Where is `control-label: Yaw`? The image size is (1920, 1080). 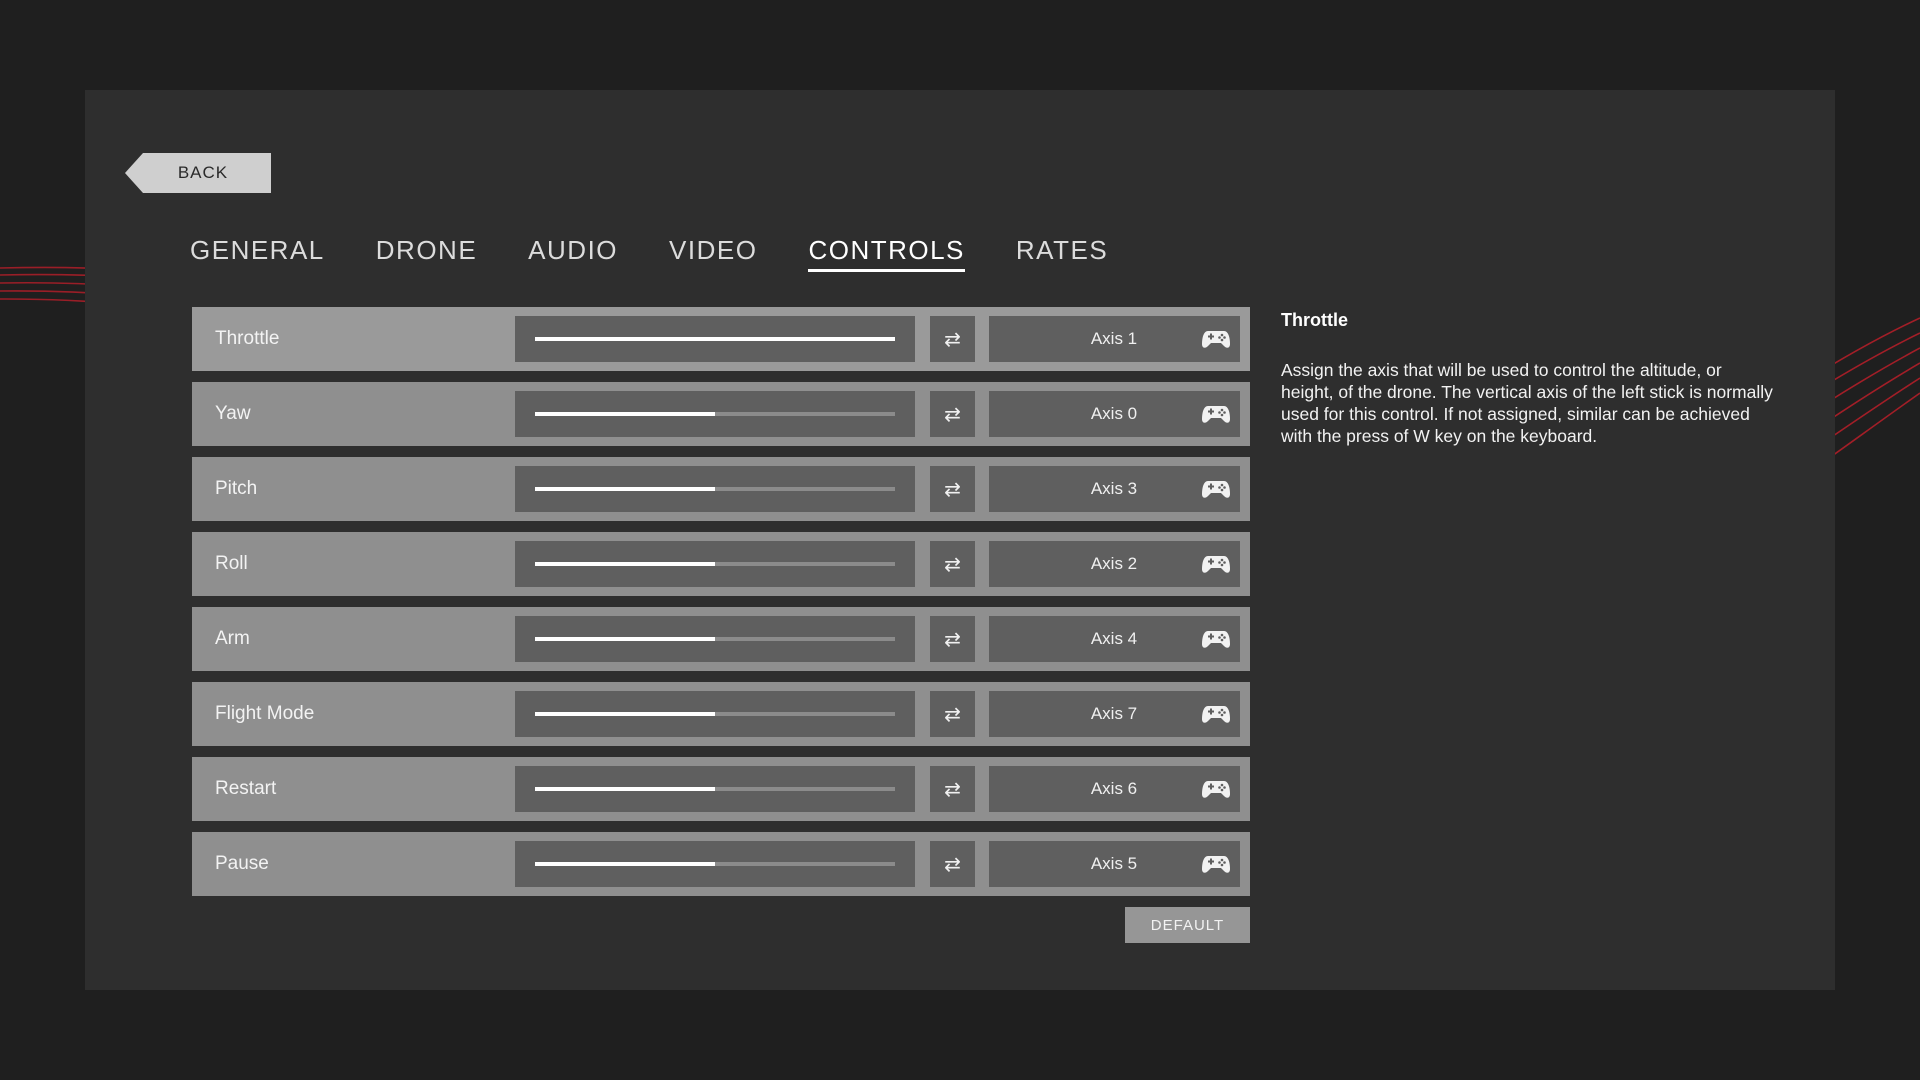 control-label: Yaw is located at coordinates (233, 413).